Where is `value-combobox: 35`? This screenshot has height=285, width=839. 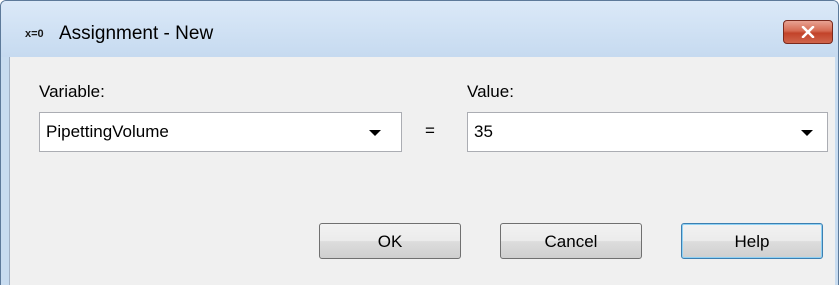
value-combobox: 35 is located at coordinates (647, 132).